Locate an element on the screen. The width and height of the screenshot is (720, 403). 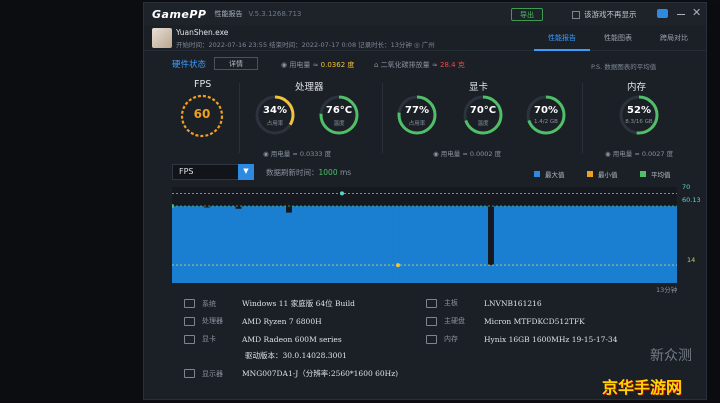
fps-value: 60 is located at coordinates (202, 114).